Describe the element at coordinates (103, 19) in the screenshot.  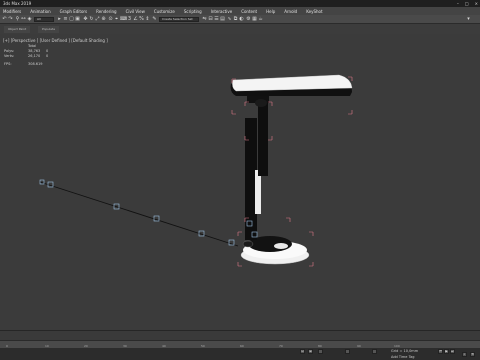
I see `place-icon: ⊕` at that location.